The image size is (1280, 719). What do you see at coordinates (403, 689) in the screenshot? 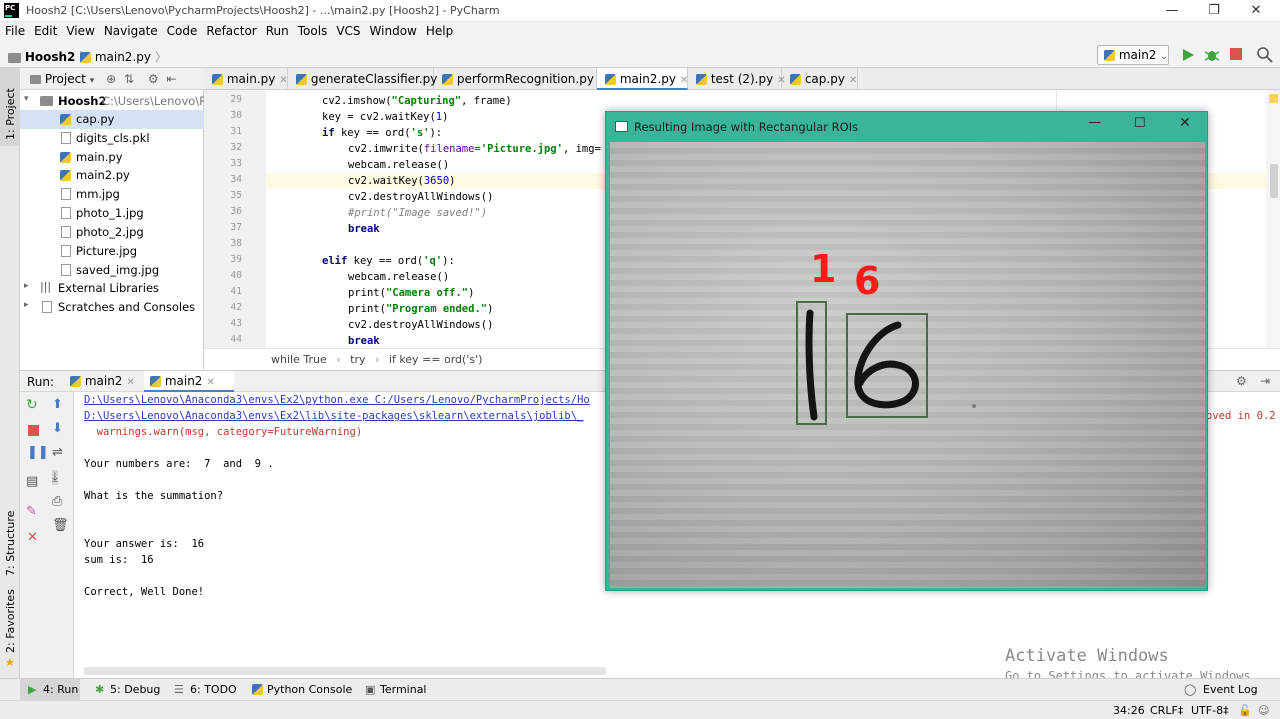
I see `terminal-button: Terminal` at bounding box center [403, 689].